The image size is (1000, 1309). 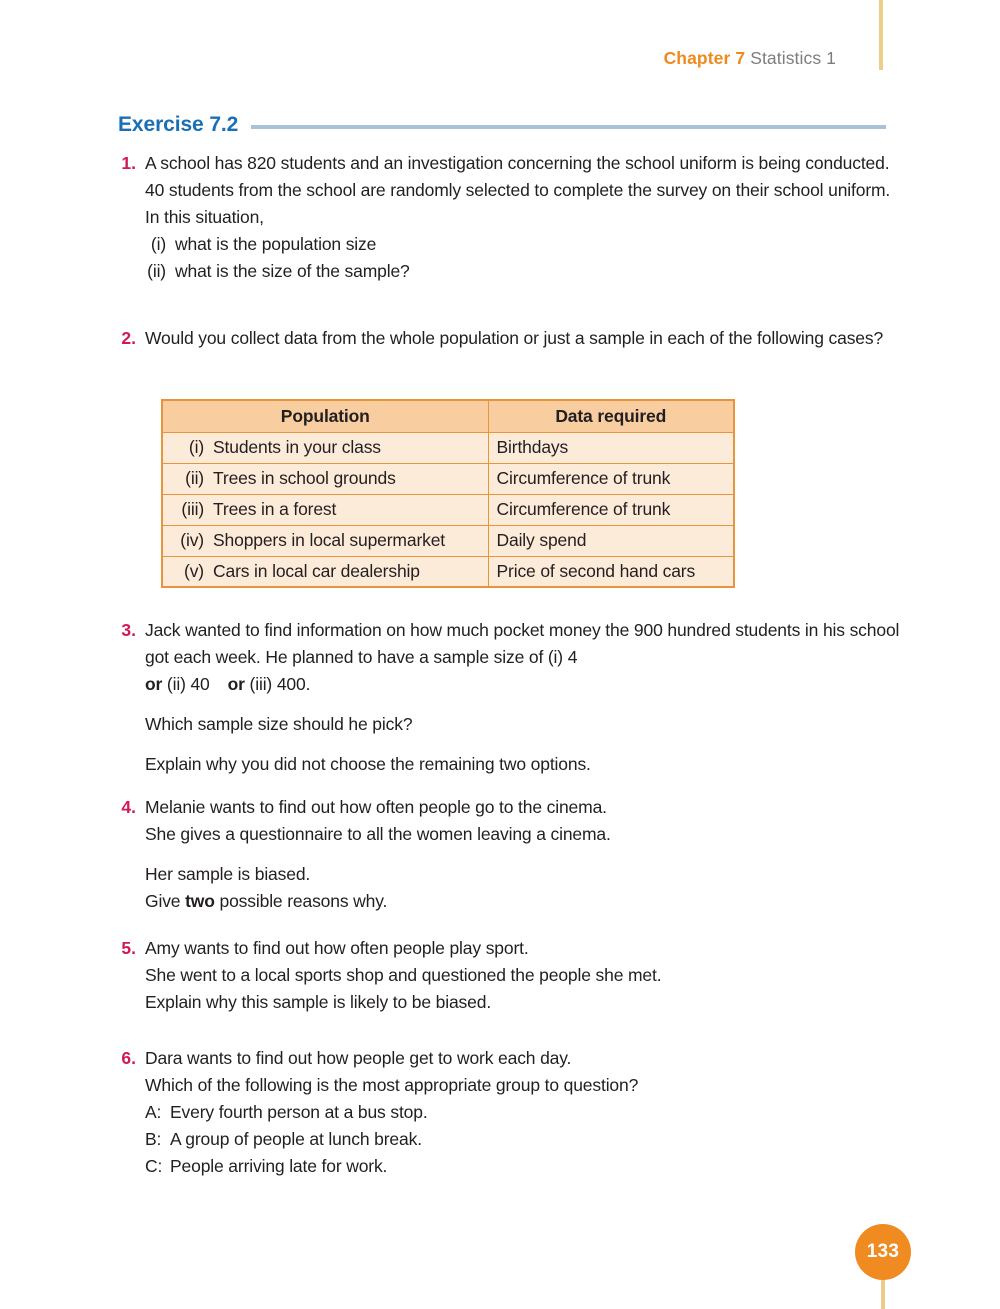 What do you see at coordinates (192, 540) in the screenshot?
I see `row-marker: (iv)` at bounding box center [192, 540].